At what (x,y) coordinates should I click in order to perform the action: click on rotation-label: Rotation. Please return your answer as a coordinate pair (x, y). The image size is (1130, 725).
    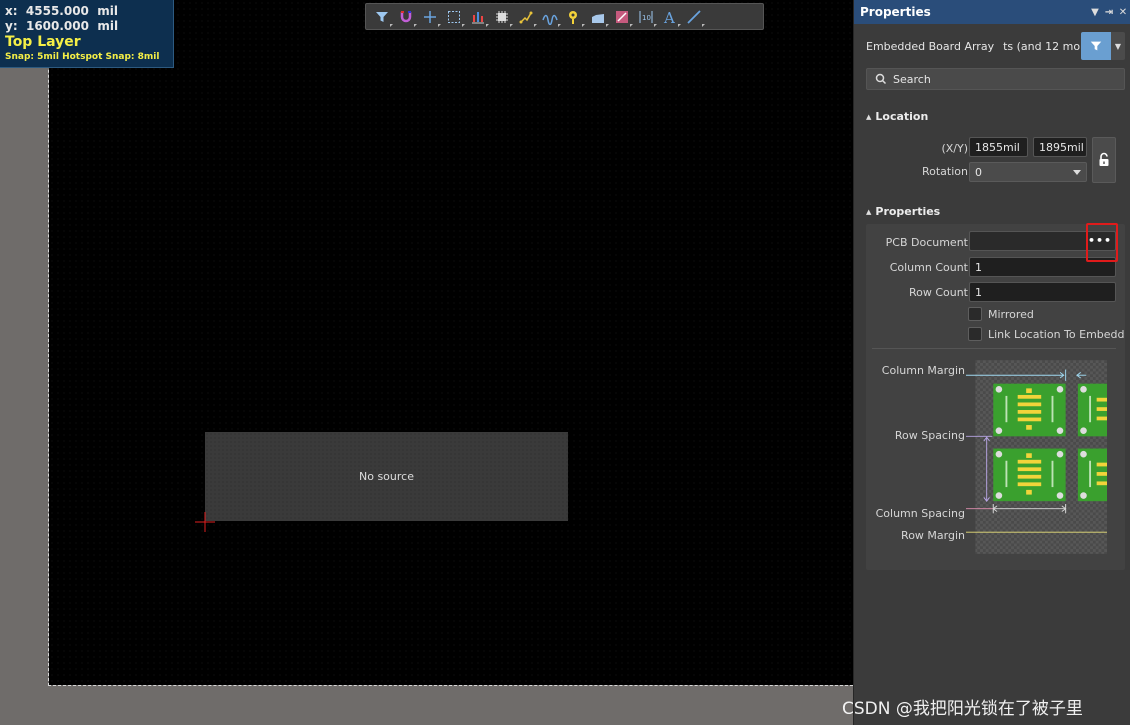
    Looking at the image, I should click on (944, 171).